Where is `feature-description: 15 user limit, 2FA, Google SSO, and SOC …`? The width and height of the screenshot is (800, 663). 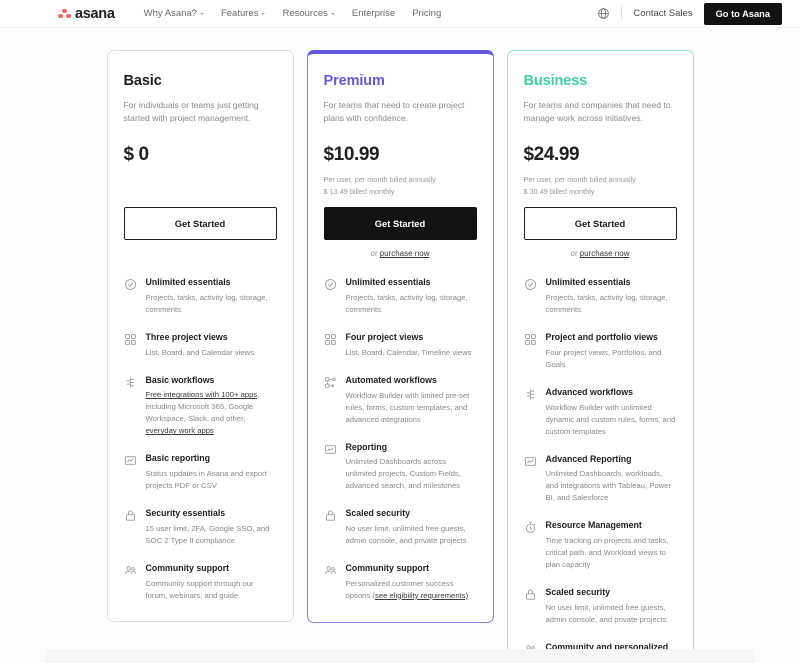 feature-description: 15 user limit, 2FA, Google SSO, and SOC … is located at coordinates (207, 534).